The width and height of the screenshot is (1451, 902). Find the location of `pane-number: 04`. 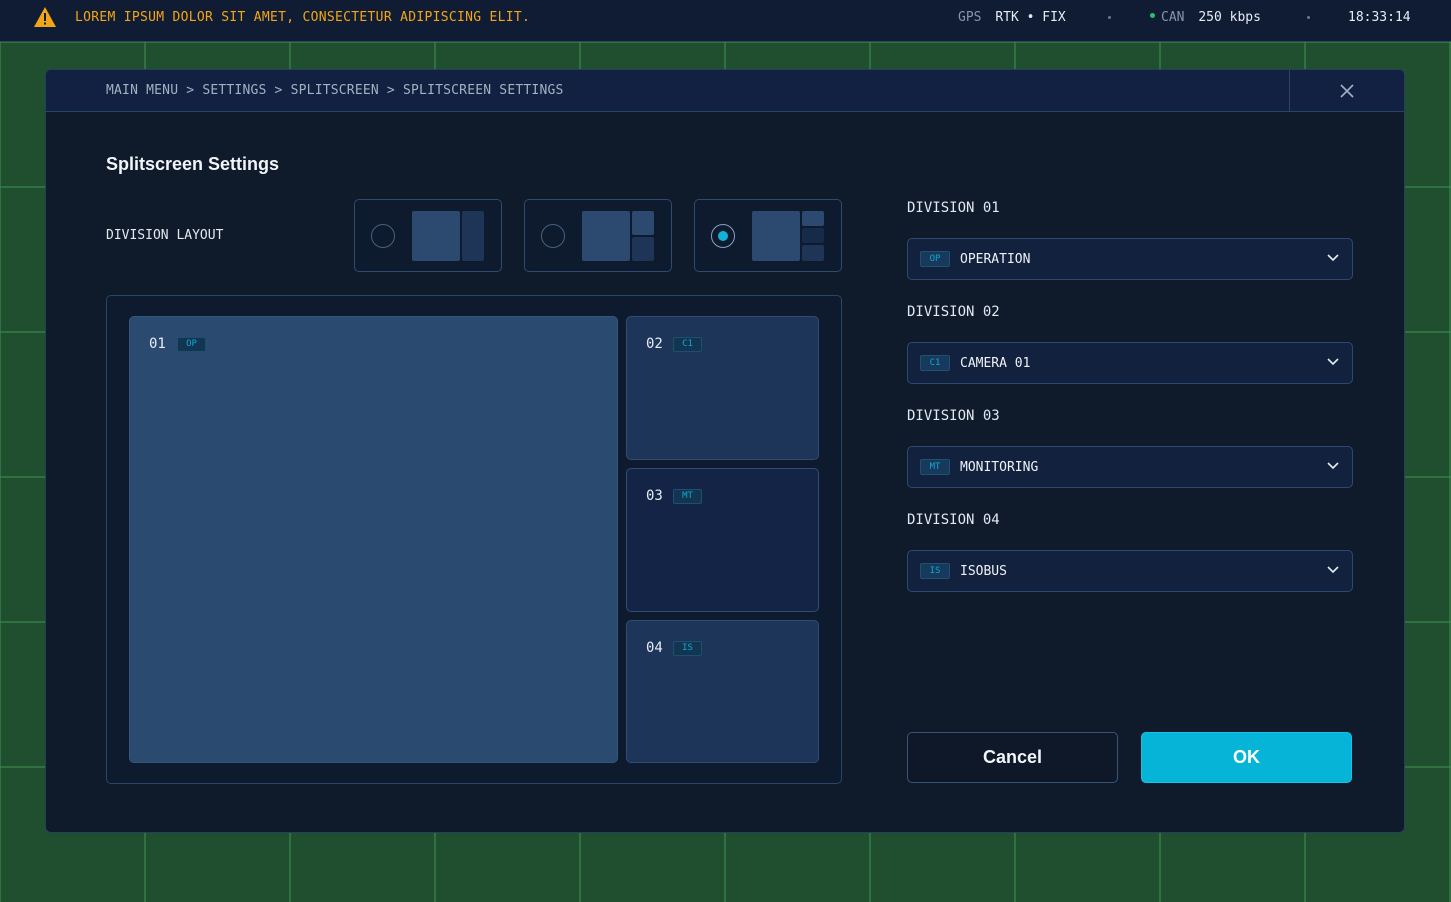

pane-number: 04 is located at coordinates (654, 648).